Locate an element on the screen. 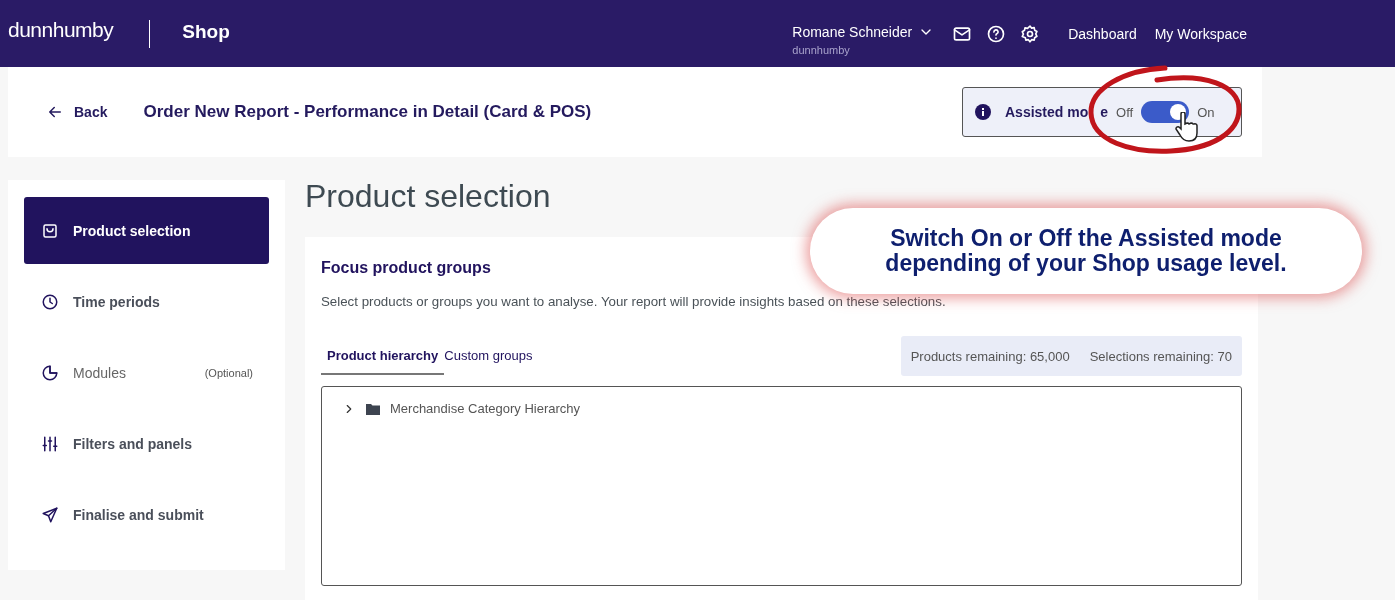  organisation-name: dunnhumby is located at coordinates (821, 49).